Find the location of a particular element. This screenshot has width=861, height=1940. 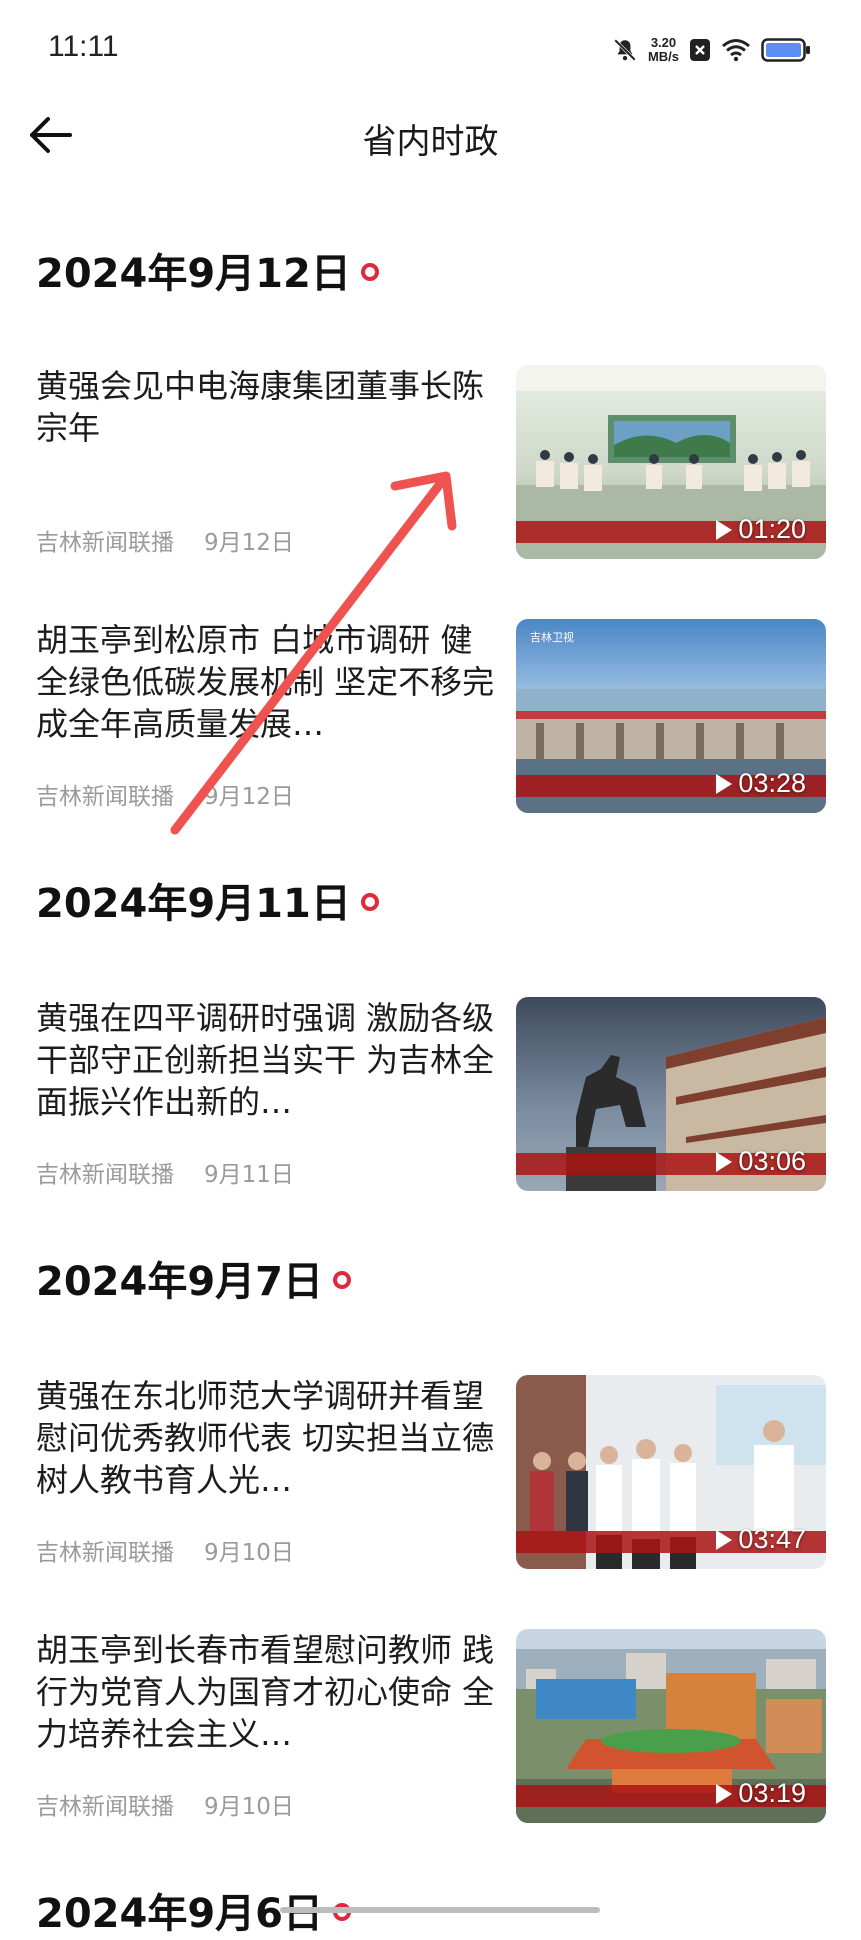

duration-text: 03:28 is located at coordinates (772, 783).